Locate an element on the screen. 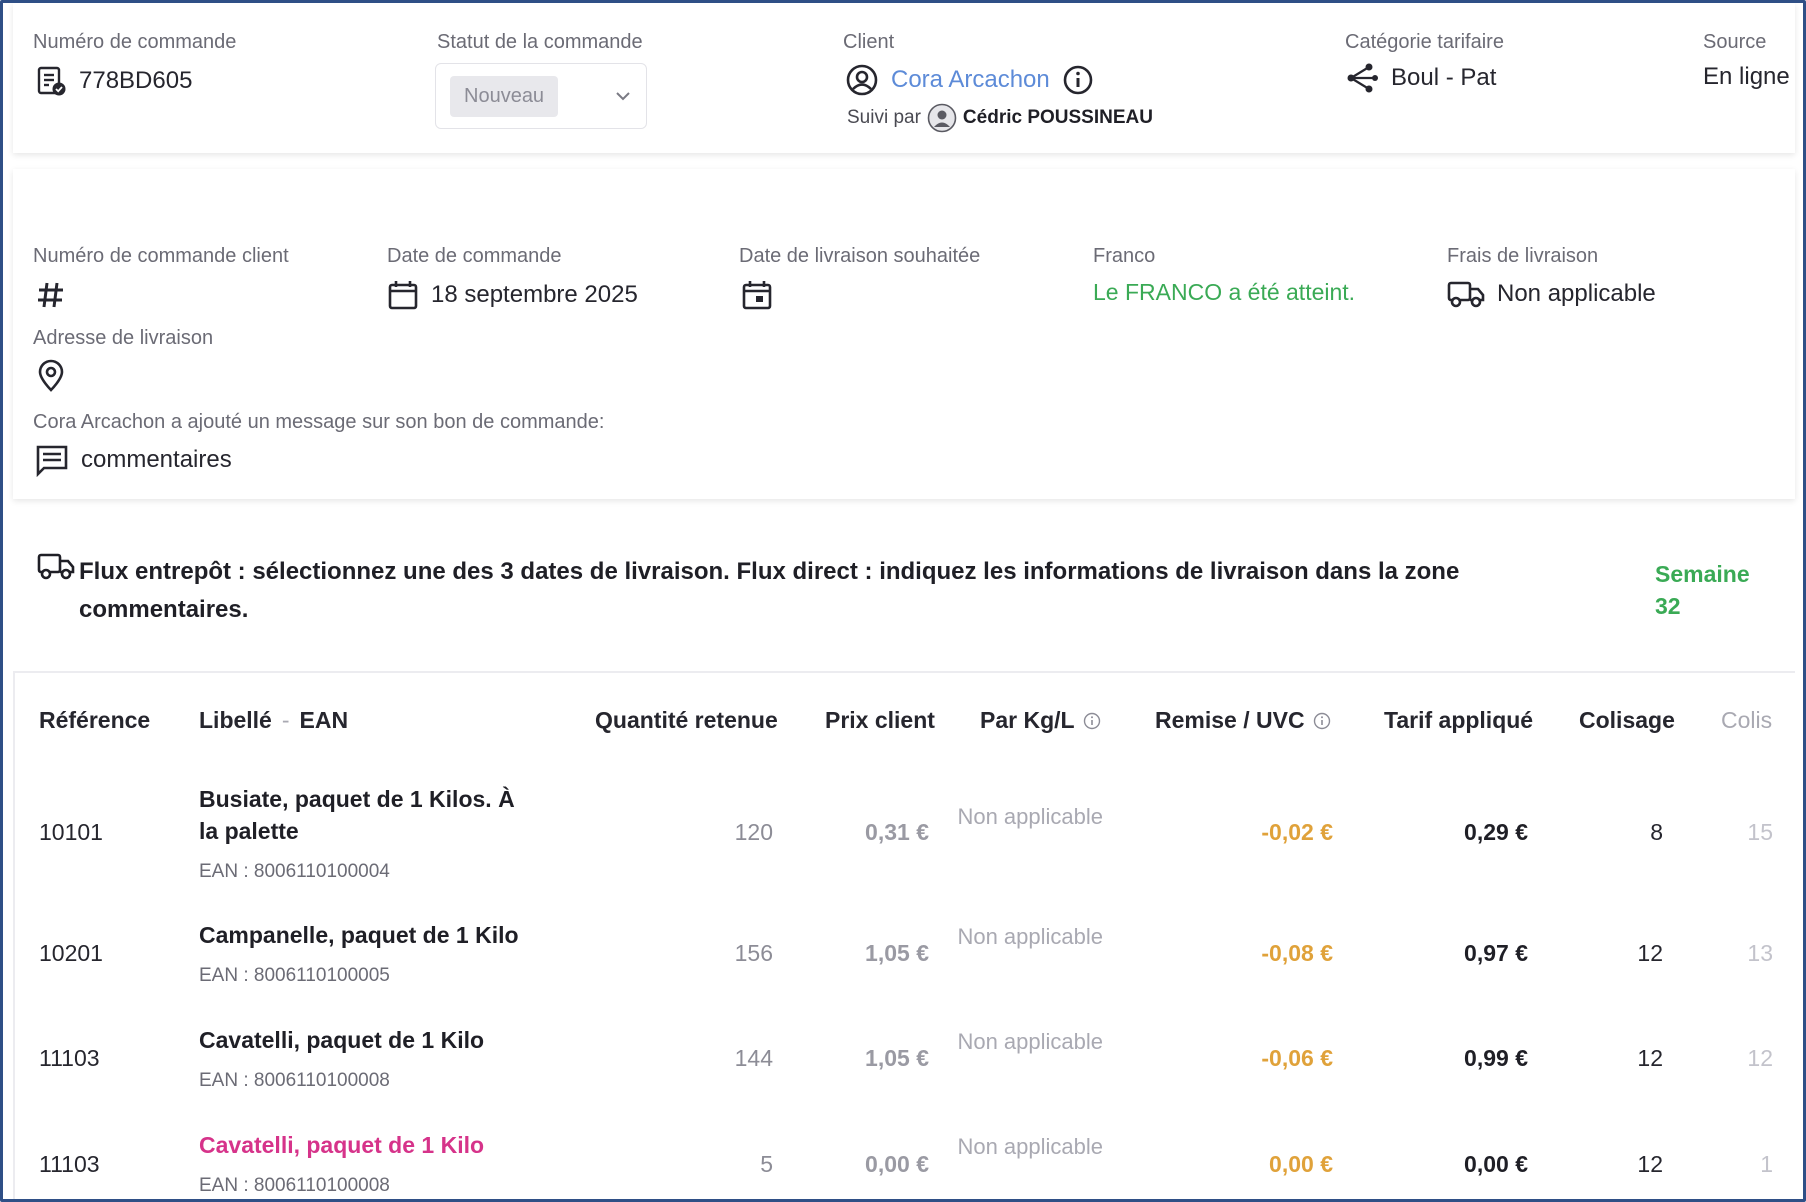  tariff-label: Catégorie tarifaire is located at coordinates (1424, 42).